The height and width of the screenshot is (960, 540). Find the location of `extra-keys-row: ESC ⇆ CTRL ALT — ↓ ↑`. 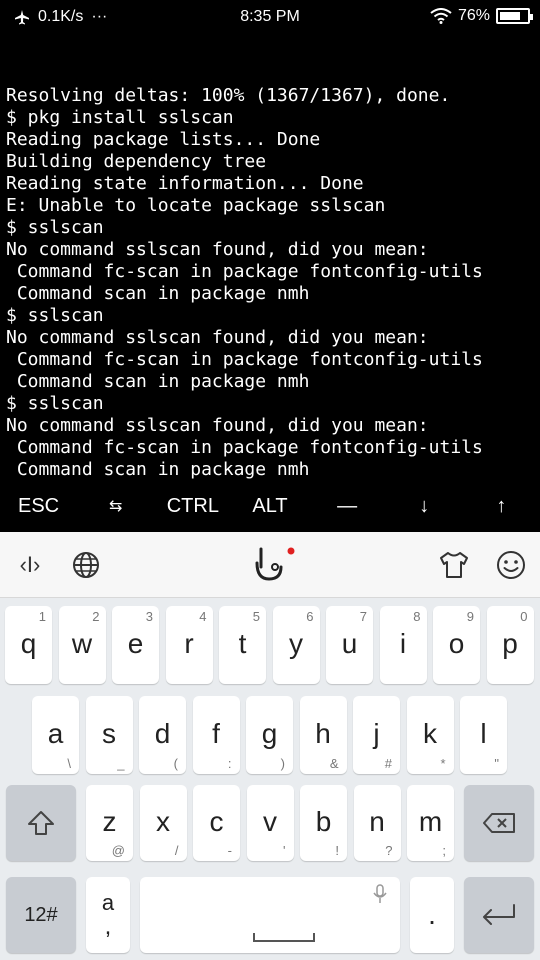

extra-keys-row: ESC ⇆ CTRL ALT — ↓ ↑ is located at coordinates (270, 506).